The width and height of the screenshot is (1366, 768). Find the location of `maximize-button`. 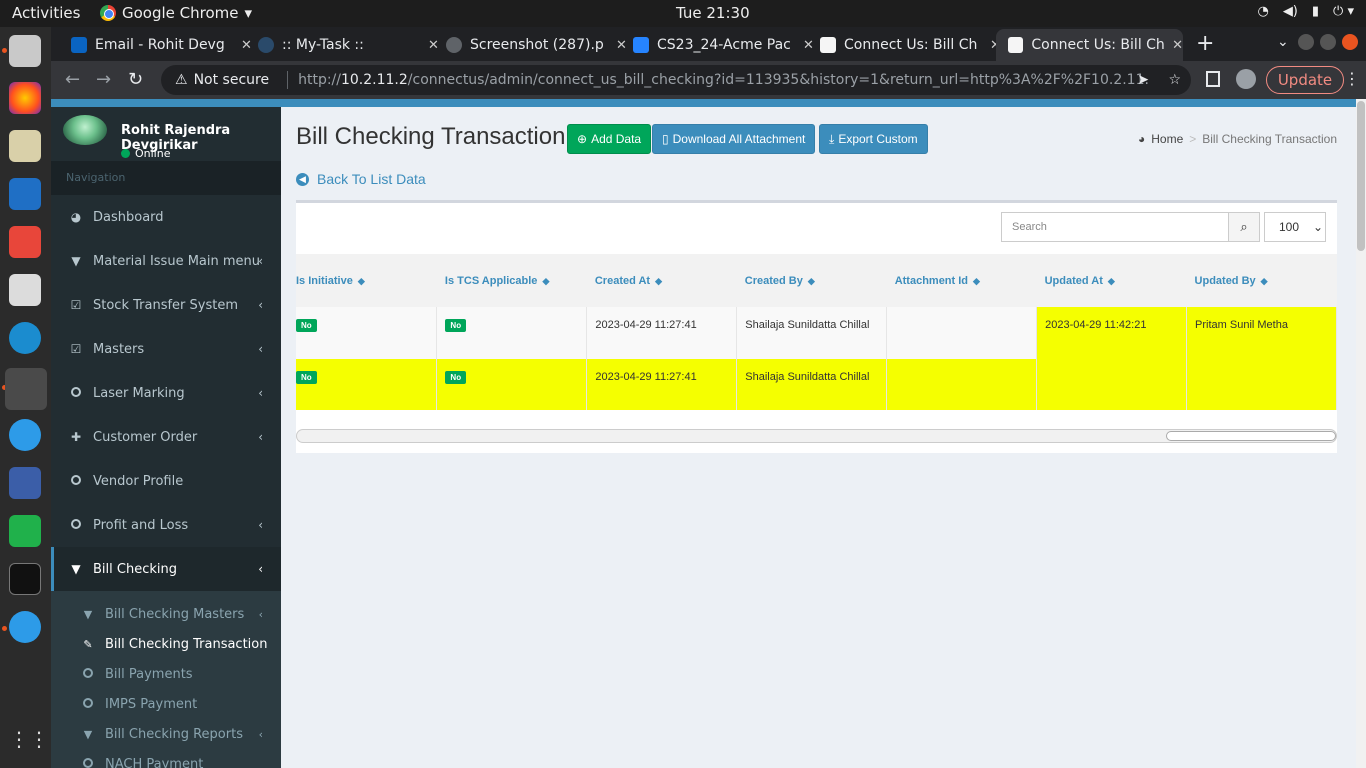

maximize-button is located at coordinates (1328, 42).